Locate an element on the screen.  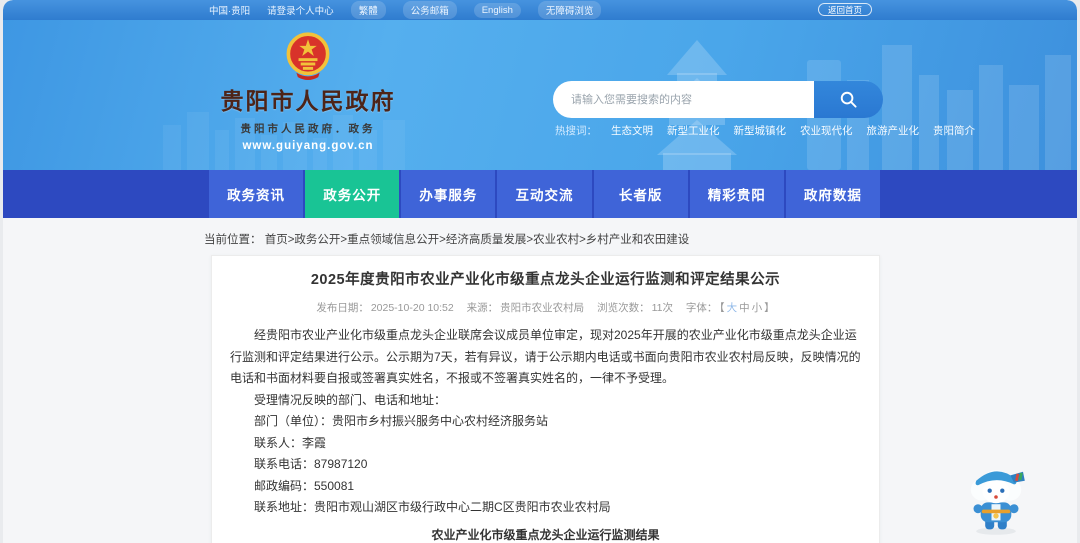
site-logo: 贵阳市人民政府 贵阳市人民政府．政务 www.guiyang.gov.cn is located at coordinates (308, 92).